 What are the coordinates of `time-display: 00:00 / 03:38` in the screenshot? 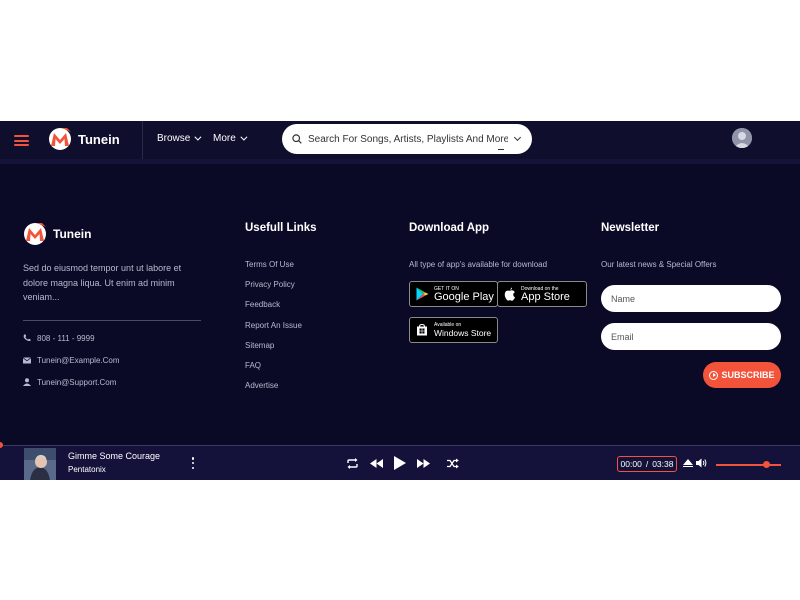 It's located at (647, 464).